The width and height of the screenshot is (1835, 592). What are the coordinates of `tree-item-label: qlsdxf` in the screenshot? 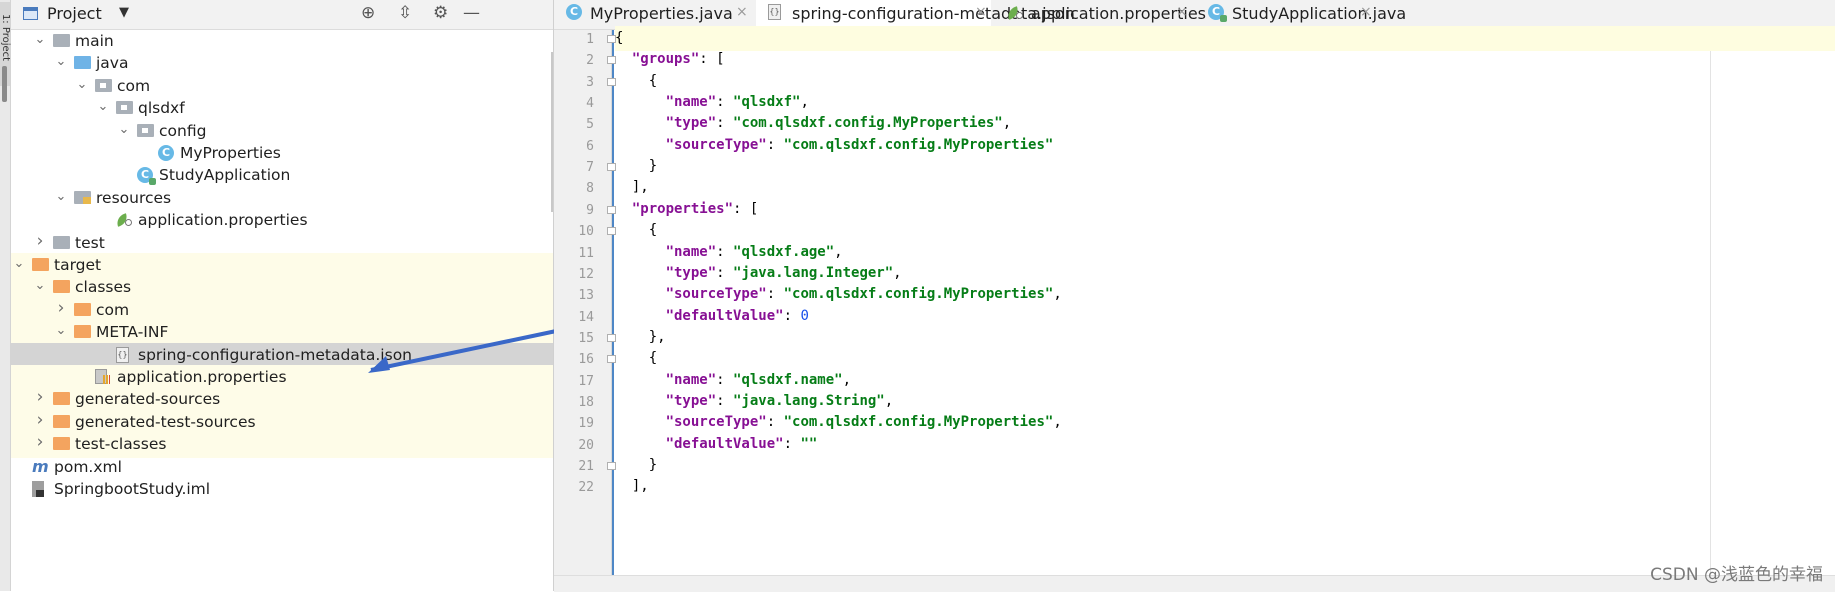 It's located at (161, 108).